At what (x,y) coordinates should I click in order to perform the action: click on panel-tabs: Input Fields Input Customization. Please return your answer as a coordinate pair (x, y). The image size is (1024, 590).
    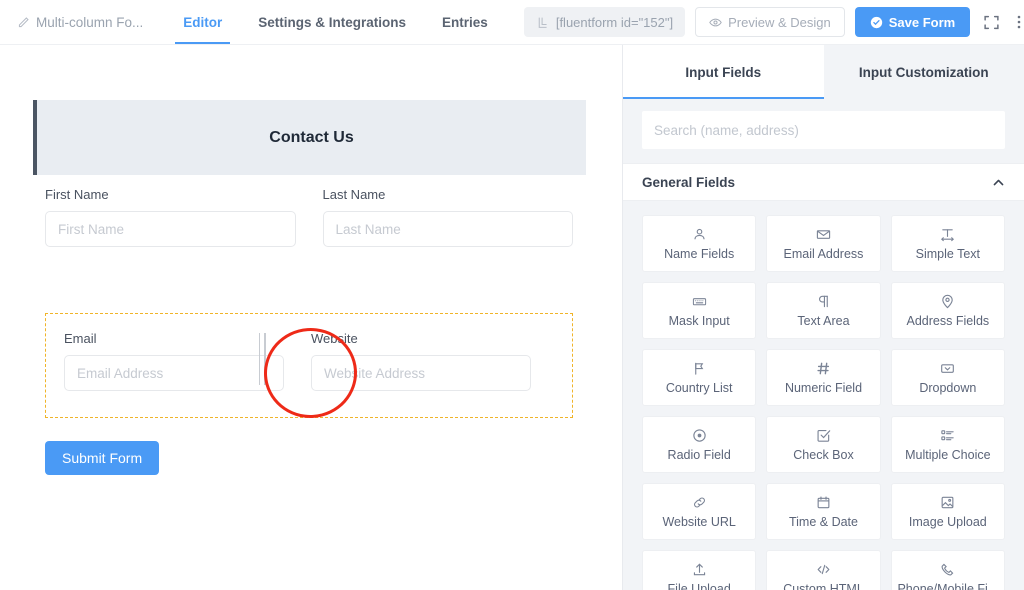
    Looking at the image, I should click on (823, 72).